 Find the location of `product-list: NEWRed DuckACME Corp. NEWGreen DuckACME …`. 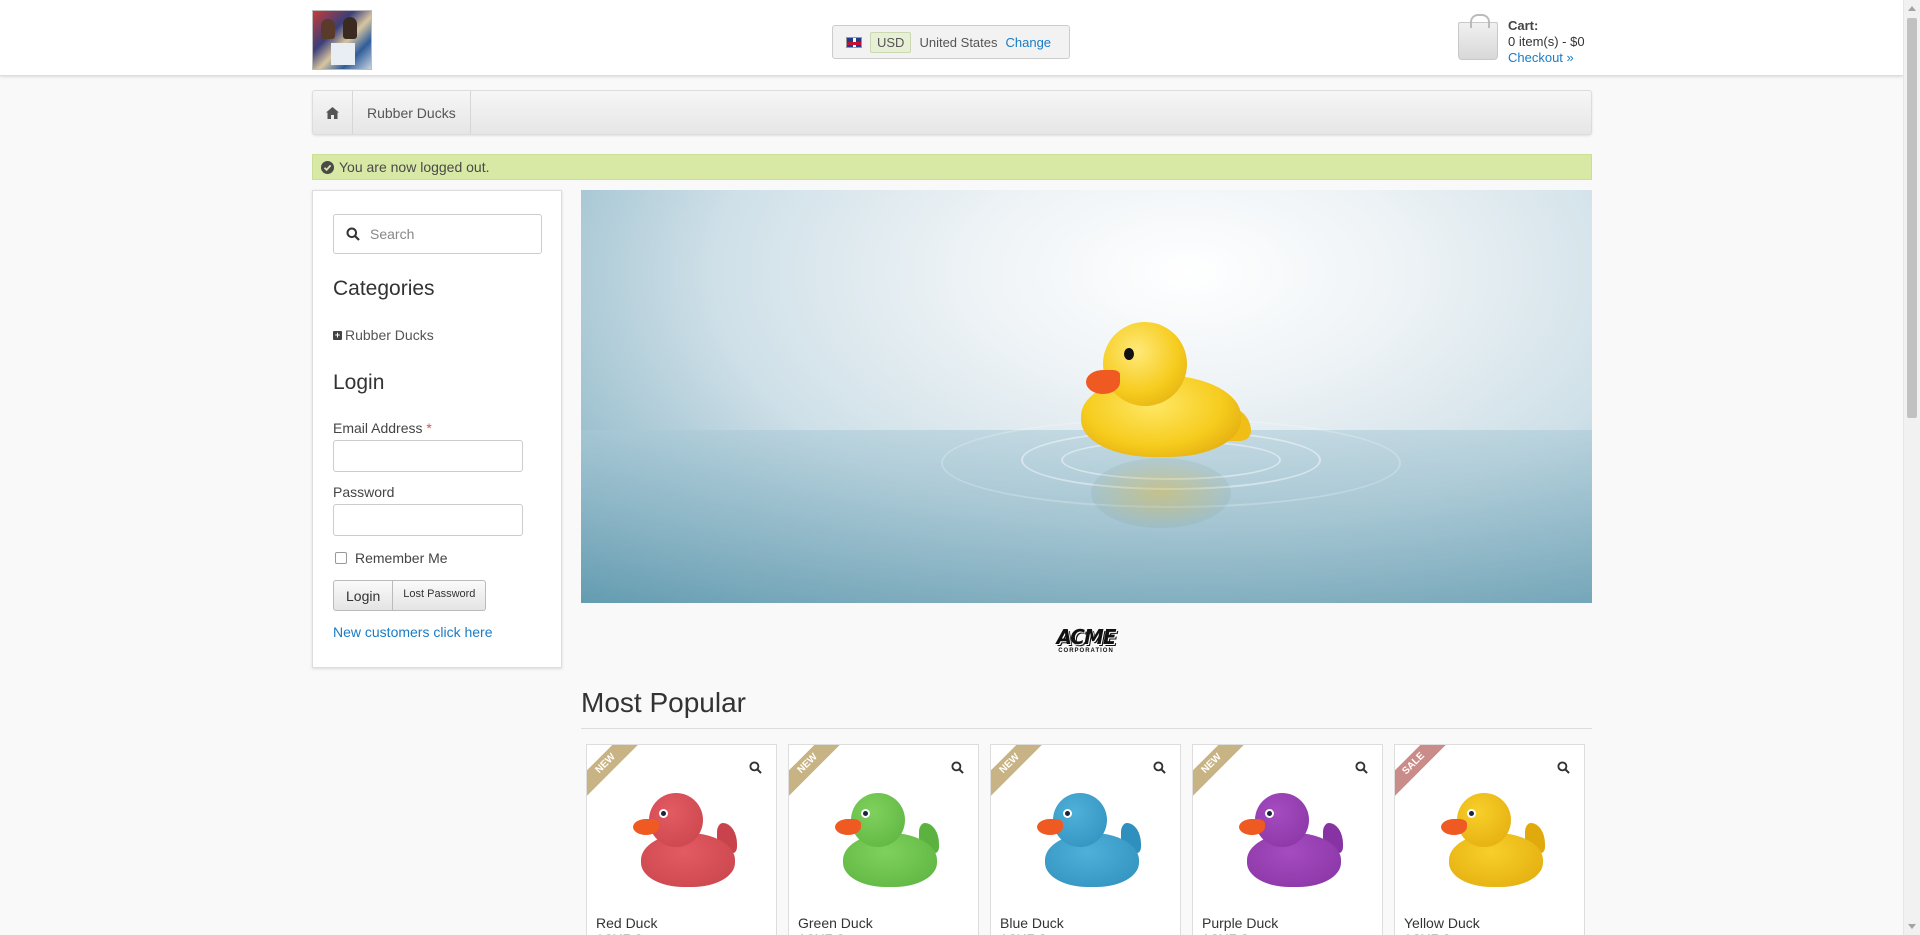

product-list: NEWRed DuckACME Corp. NEWGreen DuckACME … is located at coordinates (1085, 839).